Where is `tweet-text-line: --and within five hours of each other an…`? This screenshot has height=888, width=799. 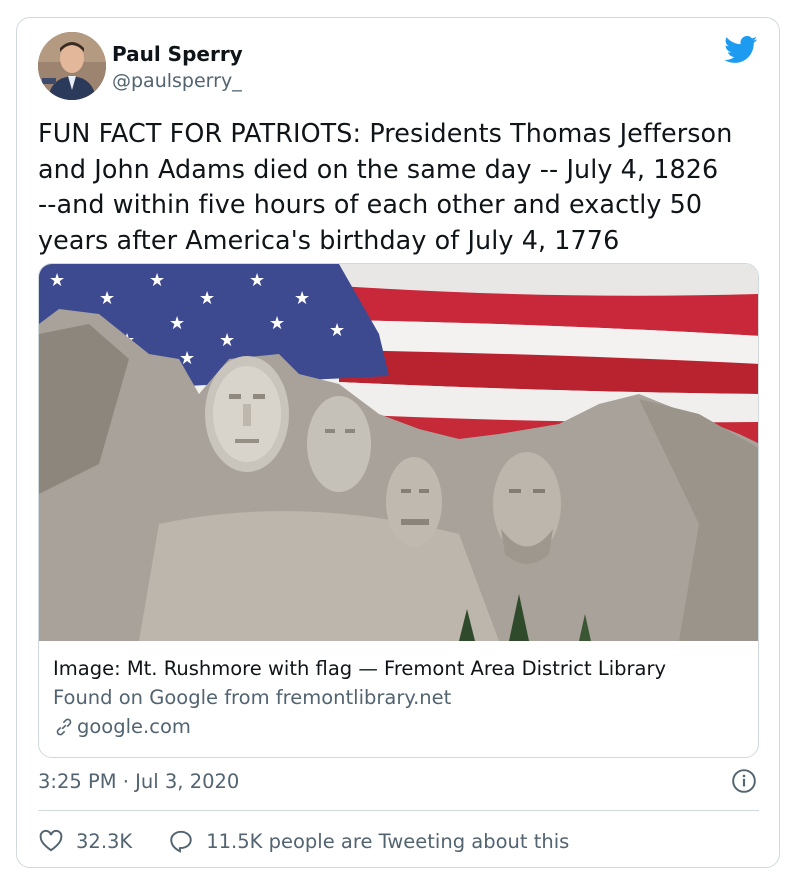
tweet-text-line: --and within five hours of each other an… is located at coordinates (370, 204).